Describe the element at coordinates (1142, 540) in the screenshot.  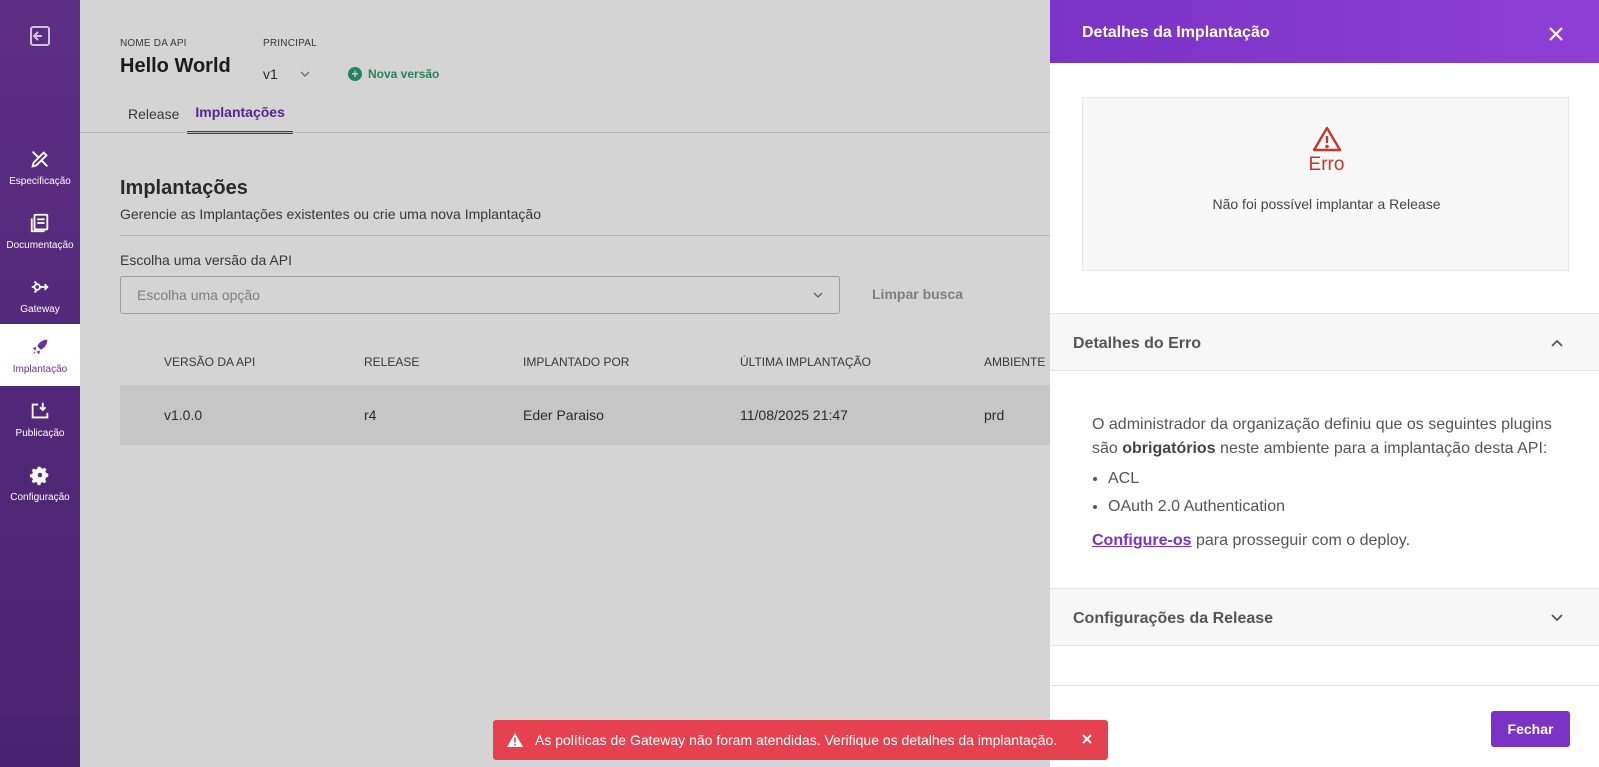
I see `configure-link: Configure-os` at that location.